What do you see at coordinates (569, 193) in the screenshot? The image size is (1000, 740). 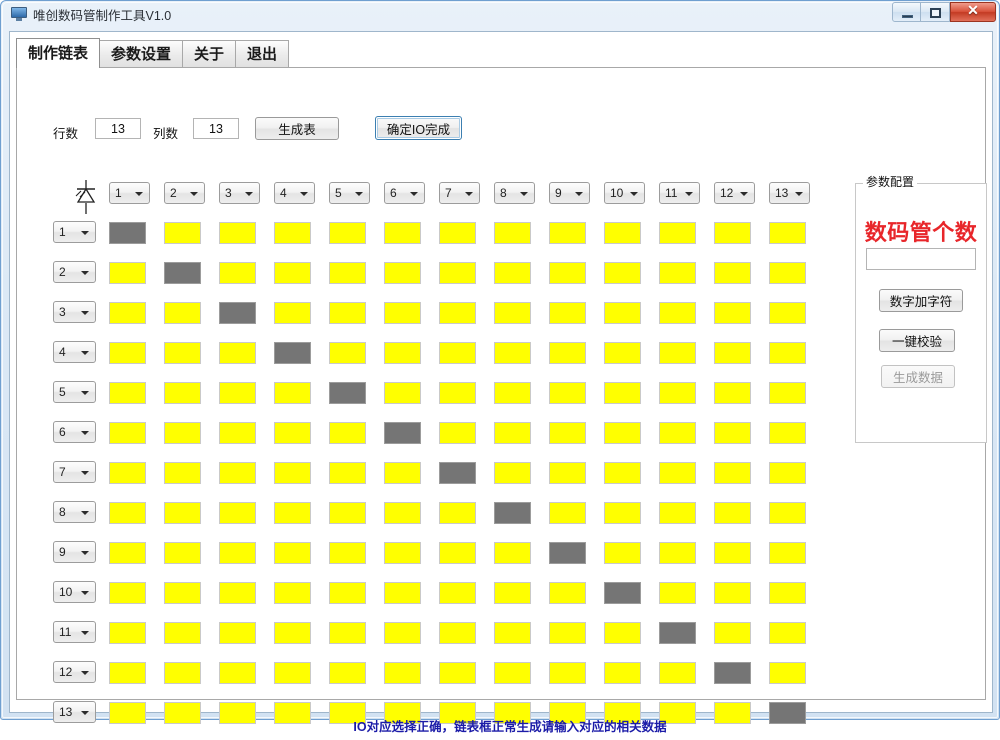 I see `column-select-9: 9` at bounding box center [569, 193].